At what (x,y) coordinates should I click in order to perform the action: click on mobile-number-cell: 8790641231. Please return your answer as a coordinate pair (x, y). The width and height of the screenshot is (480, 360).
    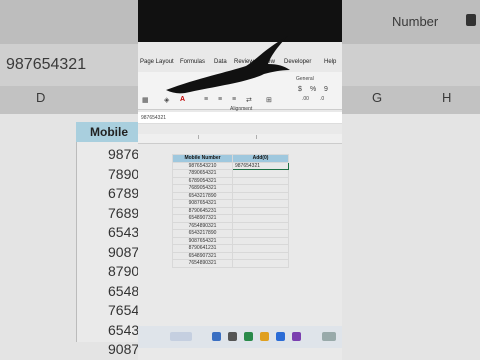
    Looking at the image, I should click on (202, 248).